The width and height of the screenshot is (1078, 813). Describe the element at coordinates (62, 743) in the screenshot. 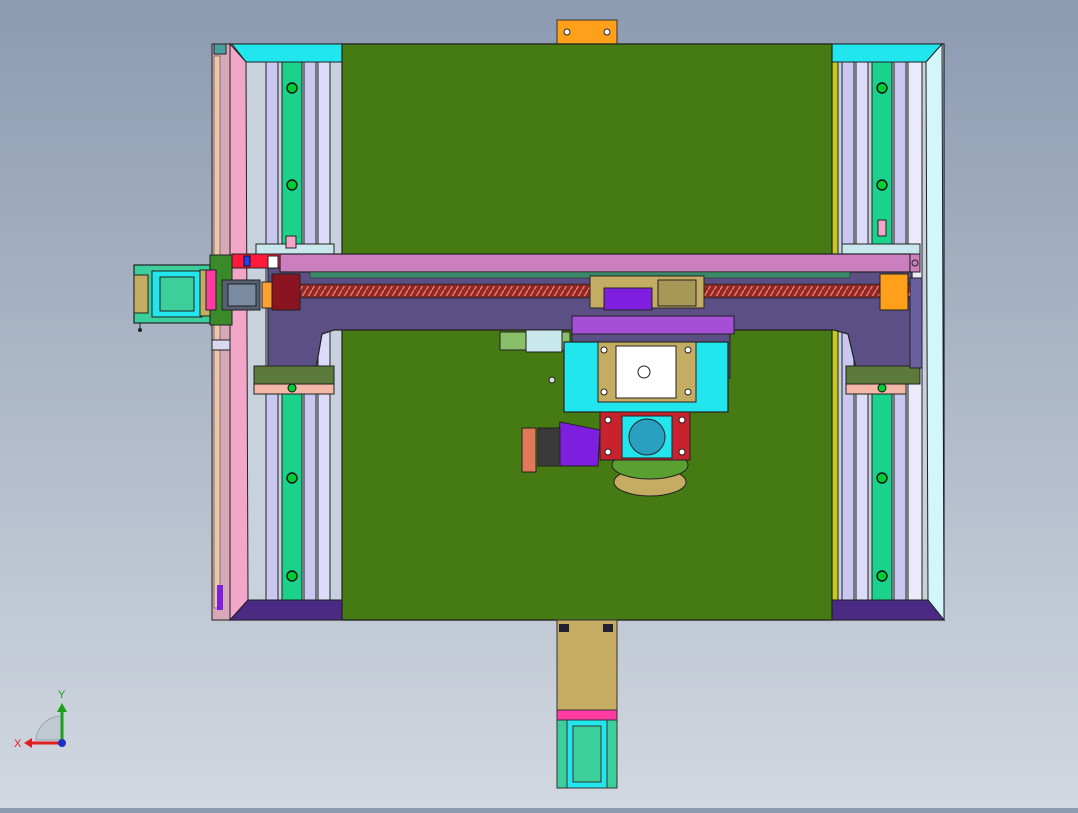

I see `z-axis-dot` at that location.